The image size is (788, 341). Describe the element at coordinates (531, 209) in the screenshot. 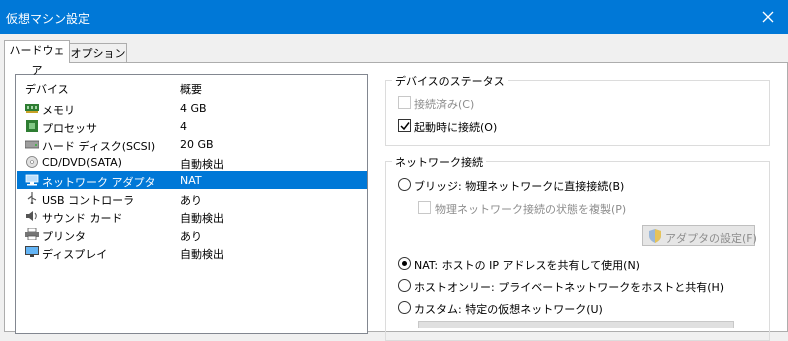

I see `replicate-state-label: 物理ネットワーク接続の状態を複製(P)` at that location.